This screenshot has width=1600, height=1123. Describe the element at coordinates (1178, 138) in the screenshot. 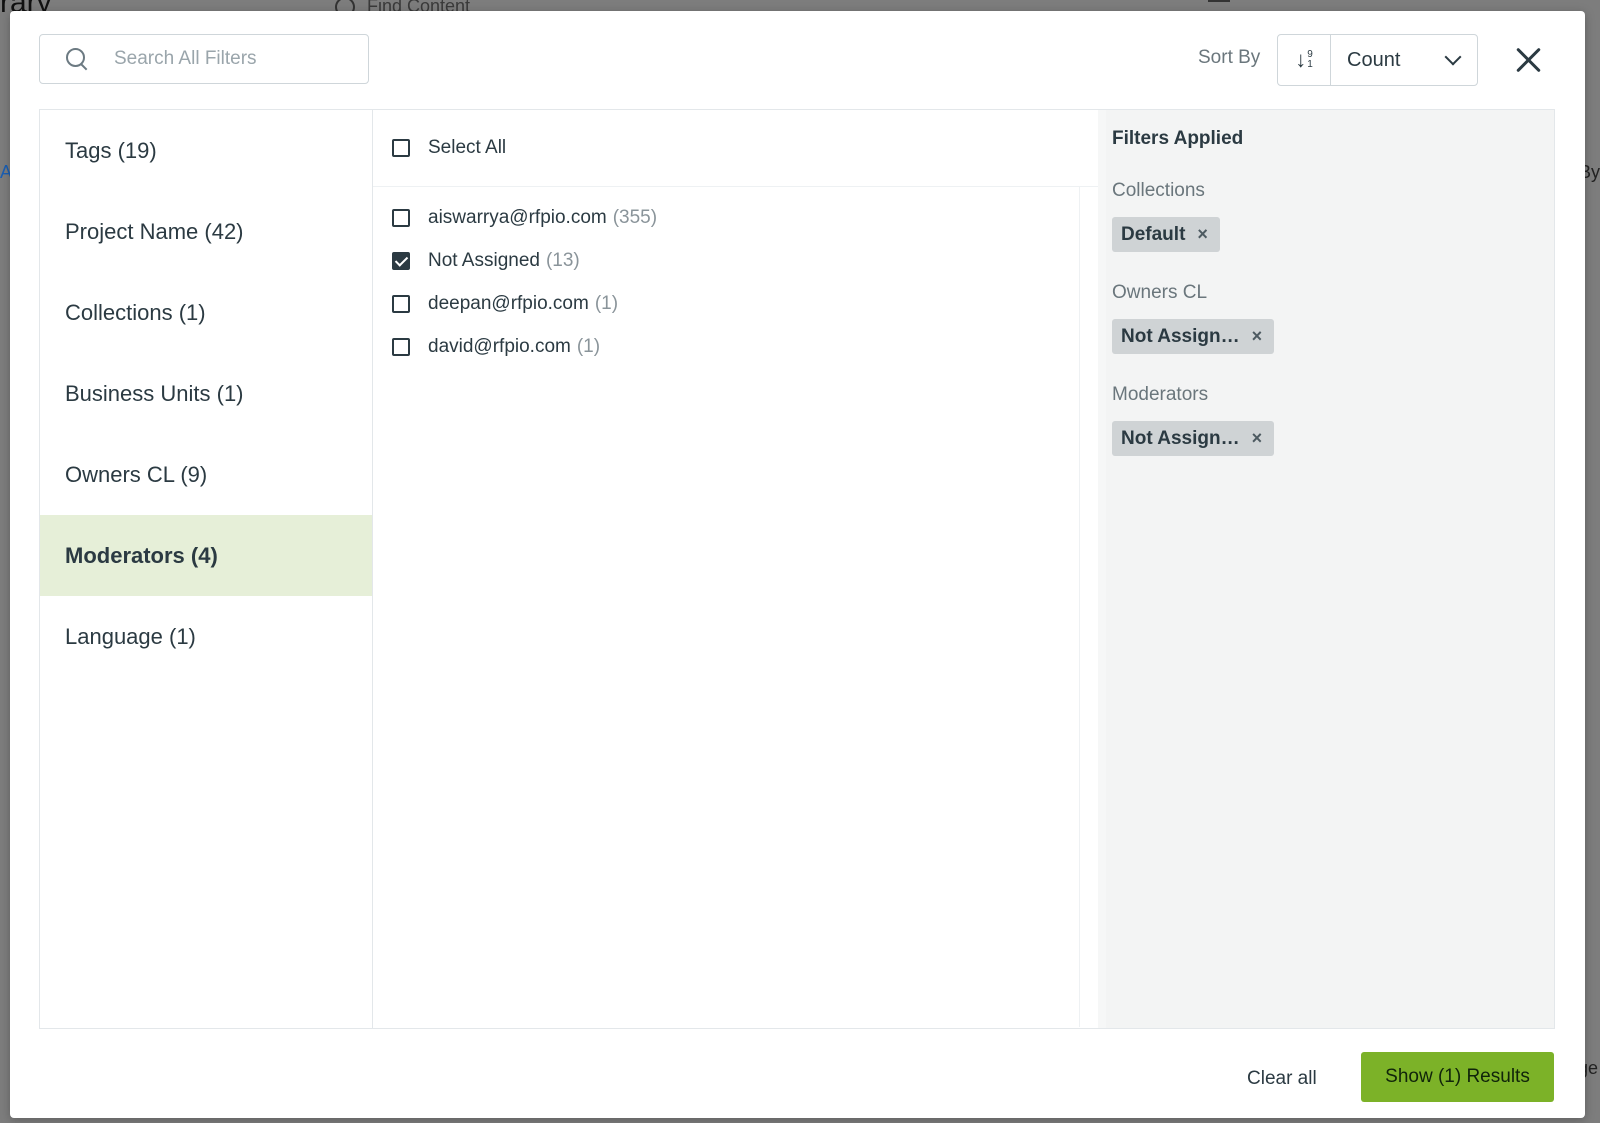

I see `filters-applied-title: Filters Applied` at that location.